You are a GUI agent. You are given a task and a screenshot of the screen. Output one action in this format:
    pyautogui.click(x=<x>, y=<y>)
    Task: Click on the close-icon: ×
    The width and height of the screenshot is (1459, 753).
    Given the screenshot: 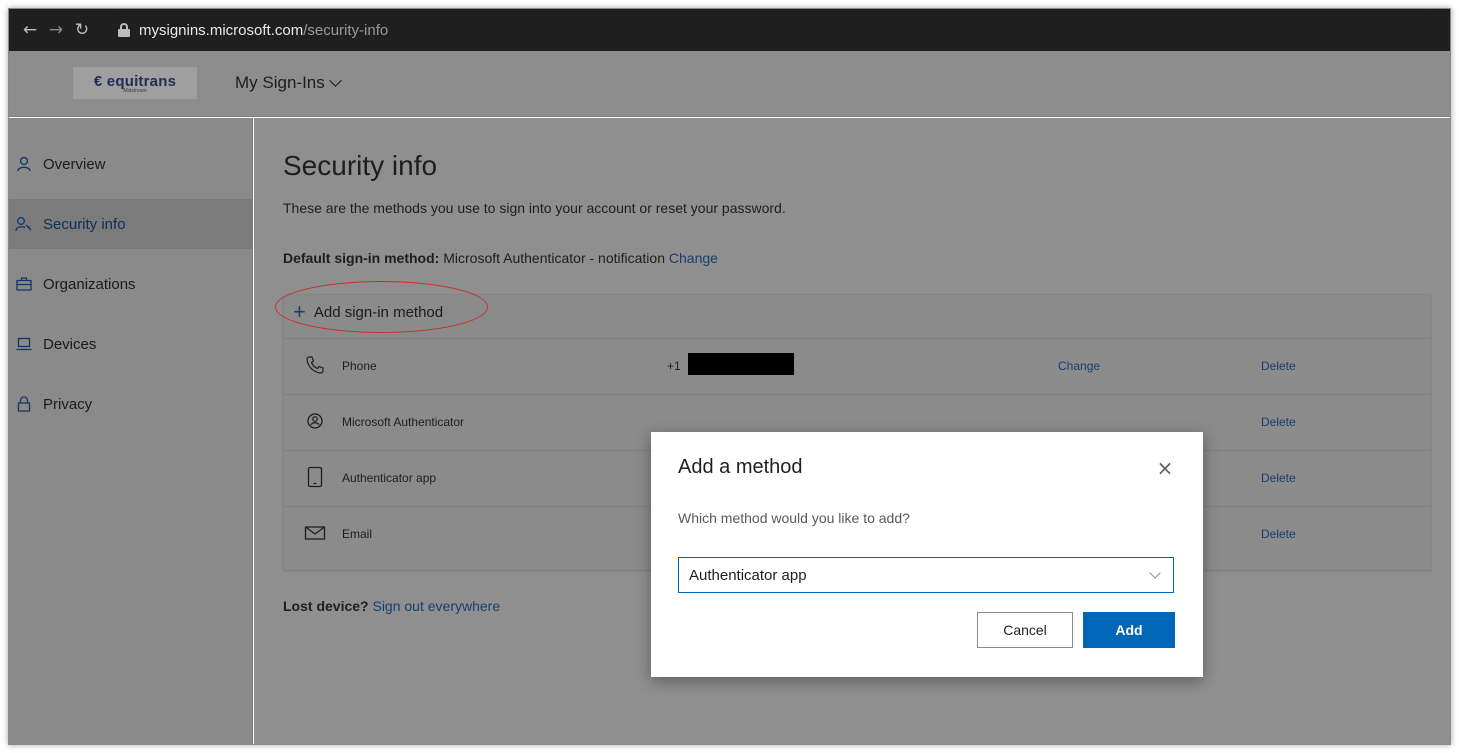 What is the action you would take?
    pyautogui.click(x=1165, y=468)
    